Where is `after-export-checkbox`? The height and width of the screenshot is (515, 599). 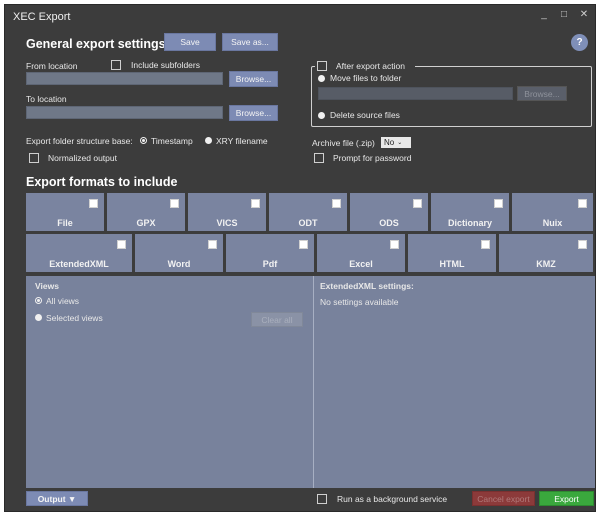
after-export-checkbox is located at coordinates (322, 66).